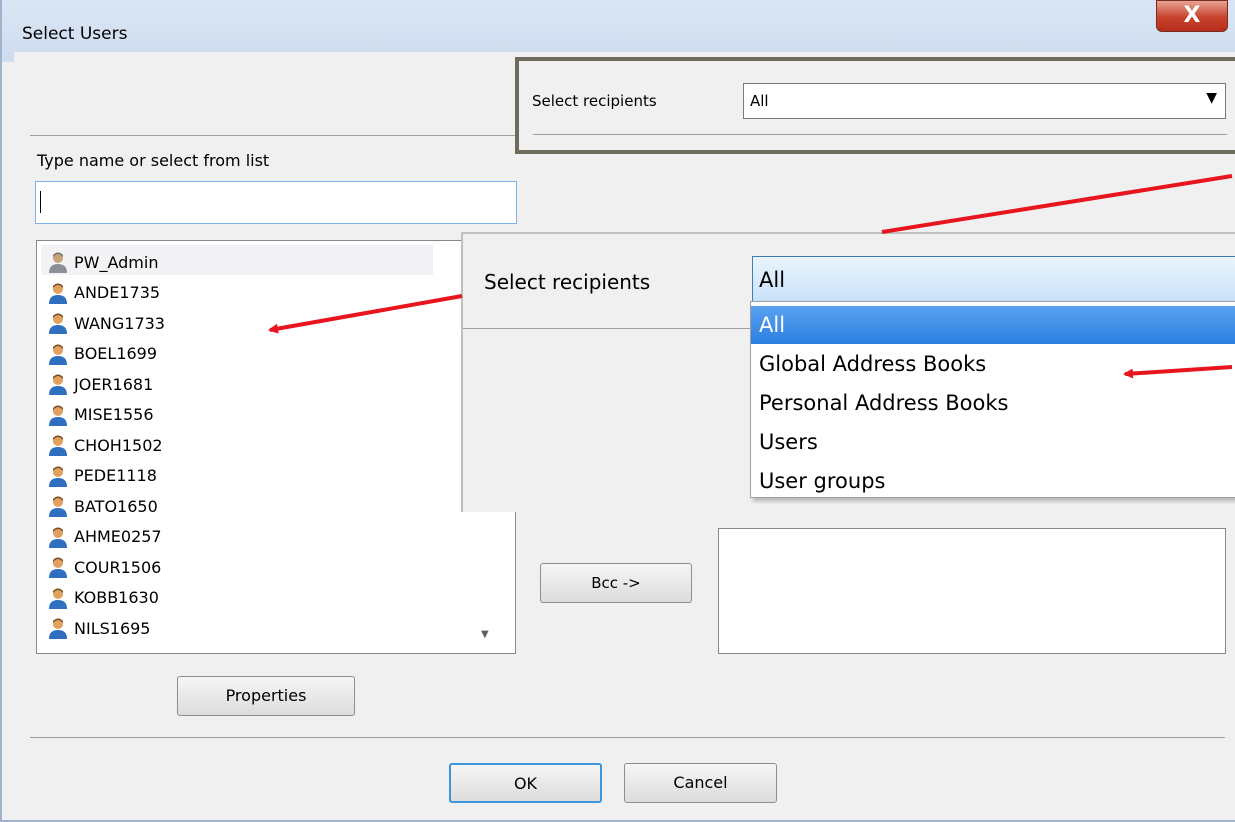  What do you see at coordinates (1057, 204) in the screenshot?
I see `callout-connector-arrow` at bounding box center [1057, 204].